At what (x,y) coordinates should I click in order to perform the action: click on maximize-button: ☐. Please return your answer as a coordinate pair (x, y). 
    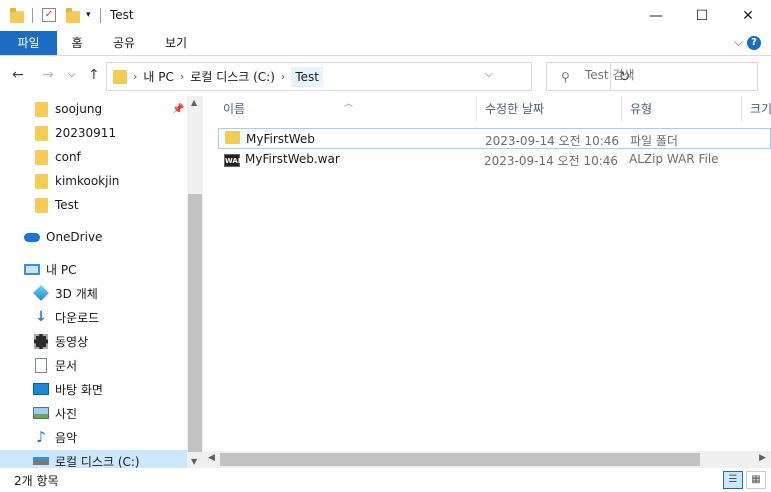
    Looking at the image, I should click on (702, 15).